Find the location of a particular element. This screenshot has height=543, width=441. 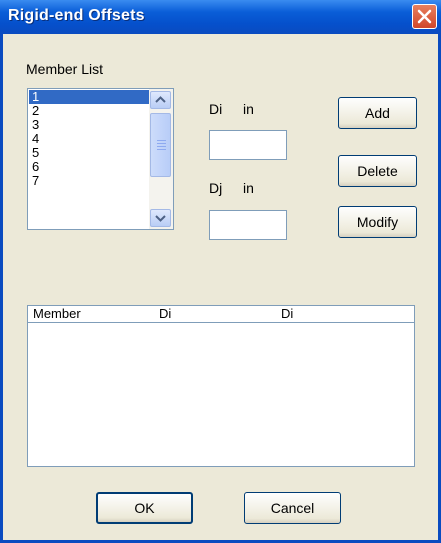

di-input is located at coordinates (248, 145).